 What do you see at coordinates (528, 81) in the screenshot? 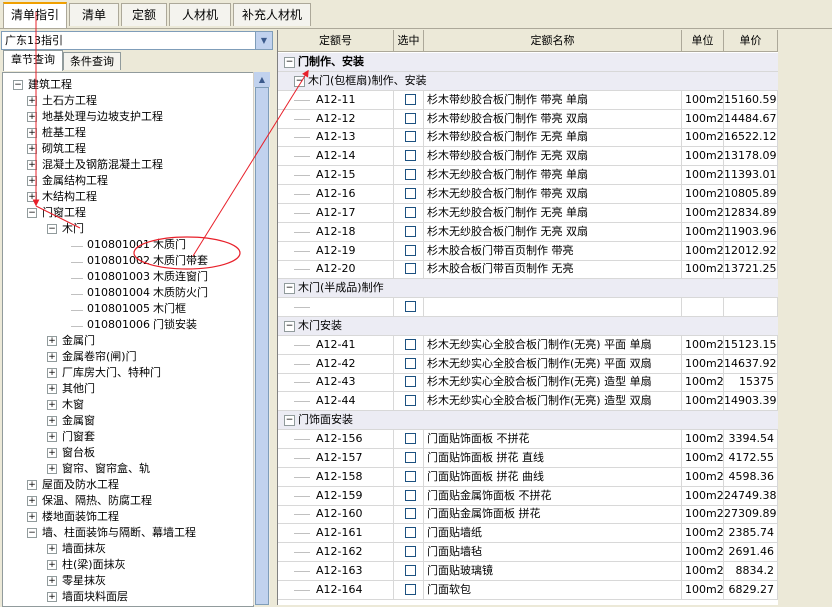
I see `group-row: − 木门(包框扇)制作、安装` at bounding box center [528, 81].